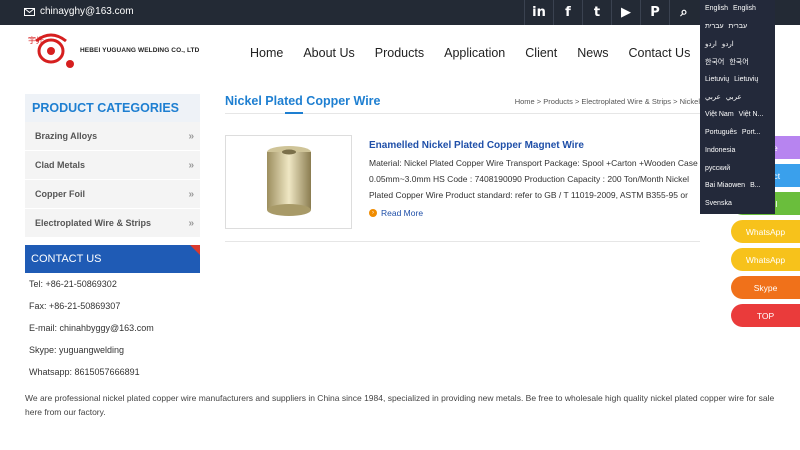 This screenshot has height=450, width=800. What do you see at coordinates (625, 12) in the screenshot?
I see `youtube-icon: ▶` at bounding box center [625, 12].